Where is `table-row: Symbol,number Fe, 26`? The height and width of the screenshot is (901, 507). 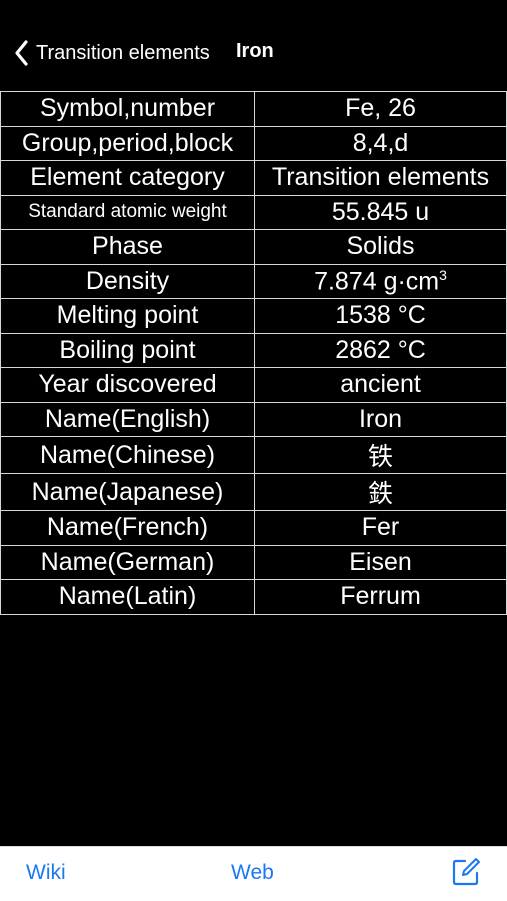 table-row: Symbol,number Fe, 26 is located at coordinates (253, 109).